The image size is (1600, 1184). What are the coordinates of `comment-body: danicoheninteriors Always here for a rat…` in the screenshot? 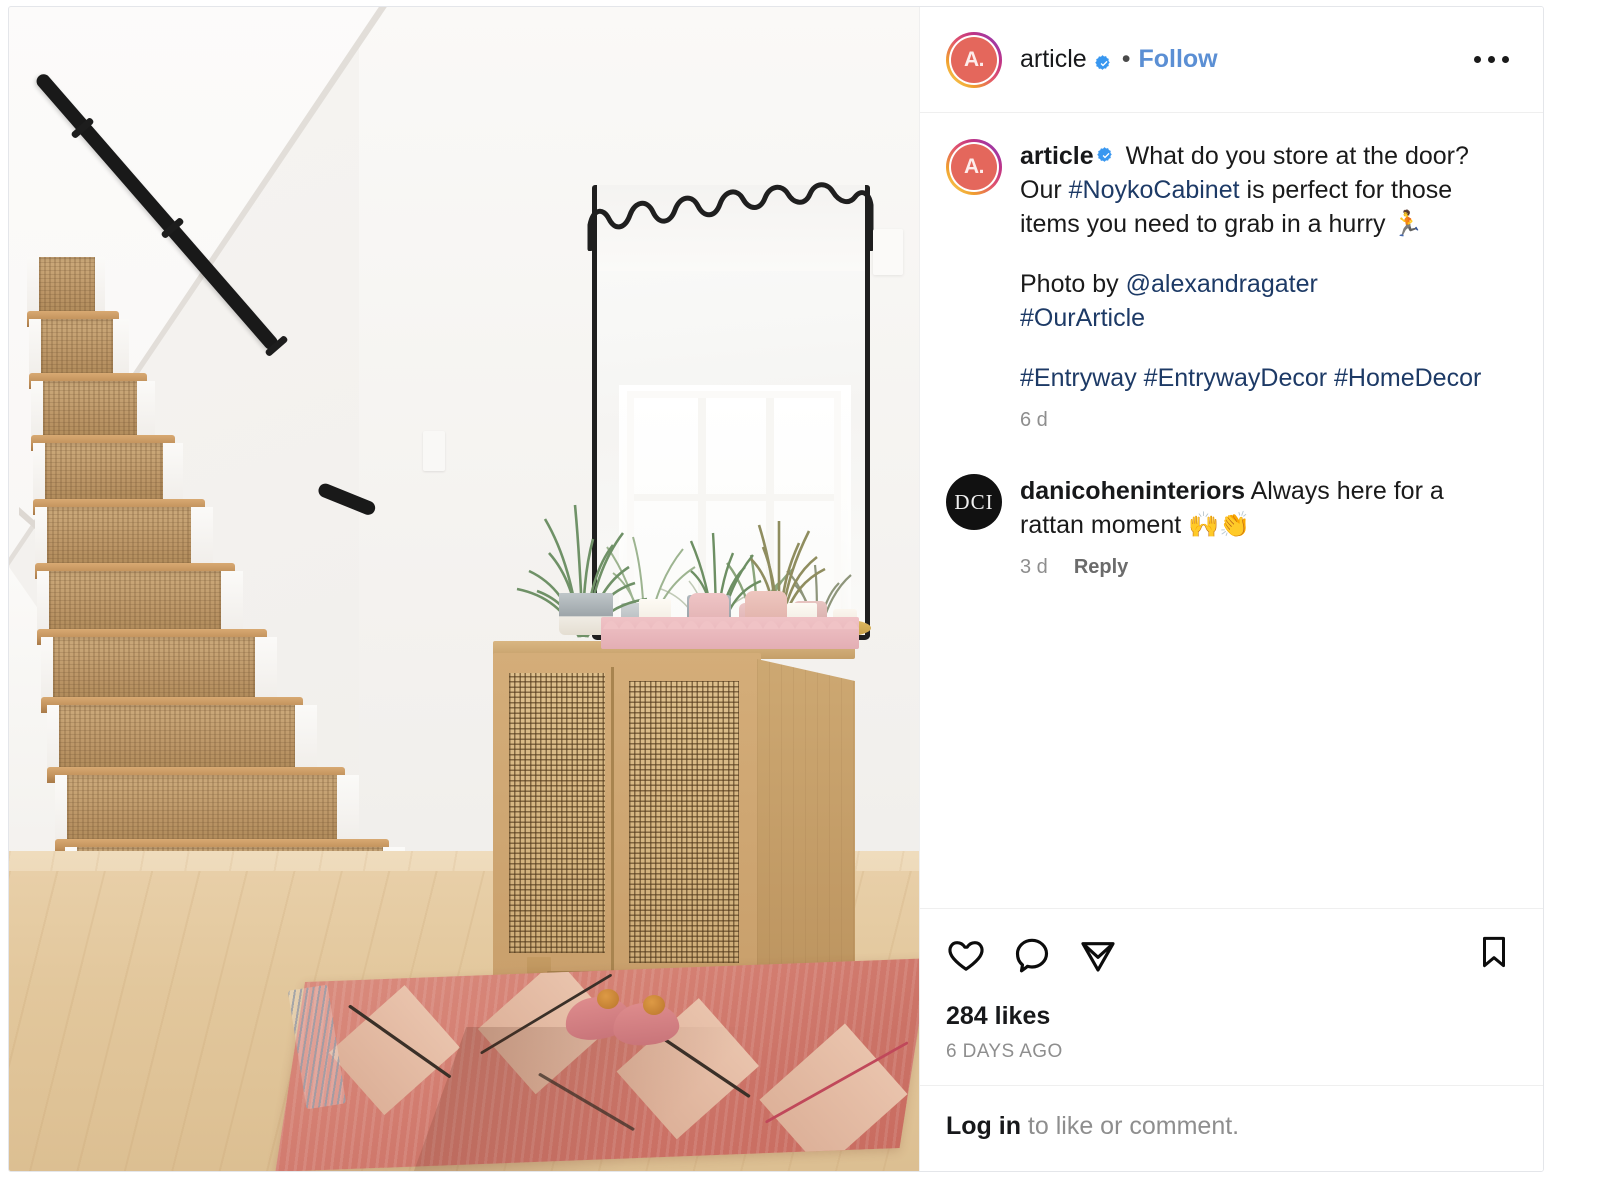 It's located at (1266, 526).